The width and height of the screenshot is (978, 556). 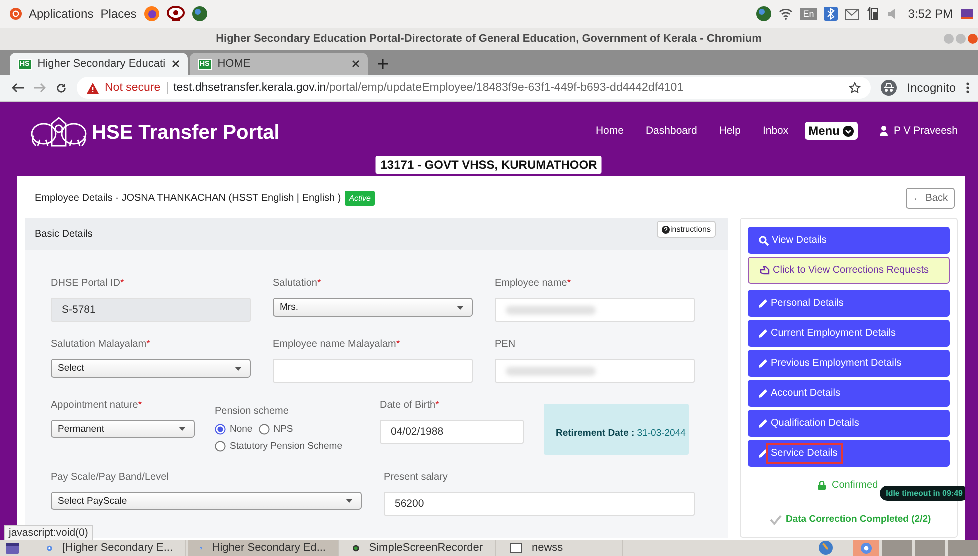 What do you see at coordinates (61, 14) in the screenshot?
I see `menu-item: Applications` at bounding box center [61, 14].